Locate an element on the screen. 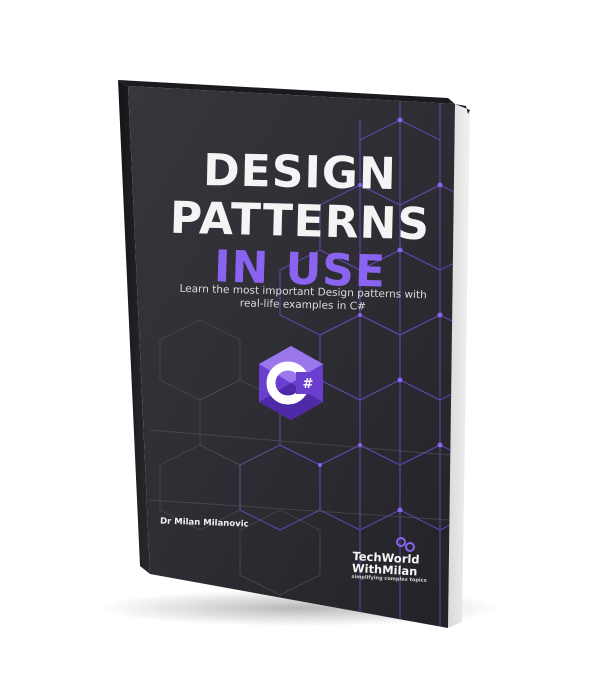  brand-logo-icon is located at coordinates (405, 544).